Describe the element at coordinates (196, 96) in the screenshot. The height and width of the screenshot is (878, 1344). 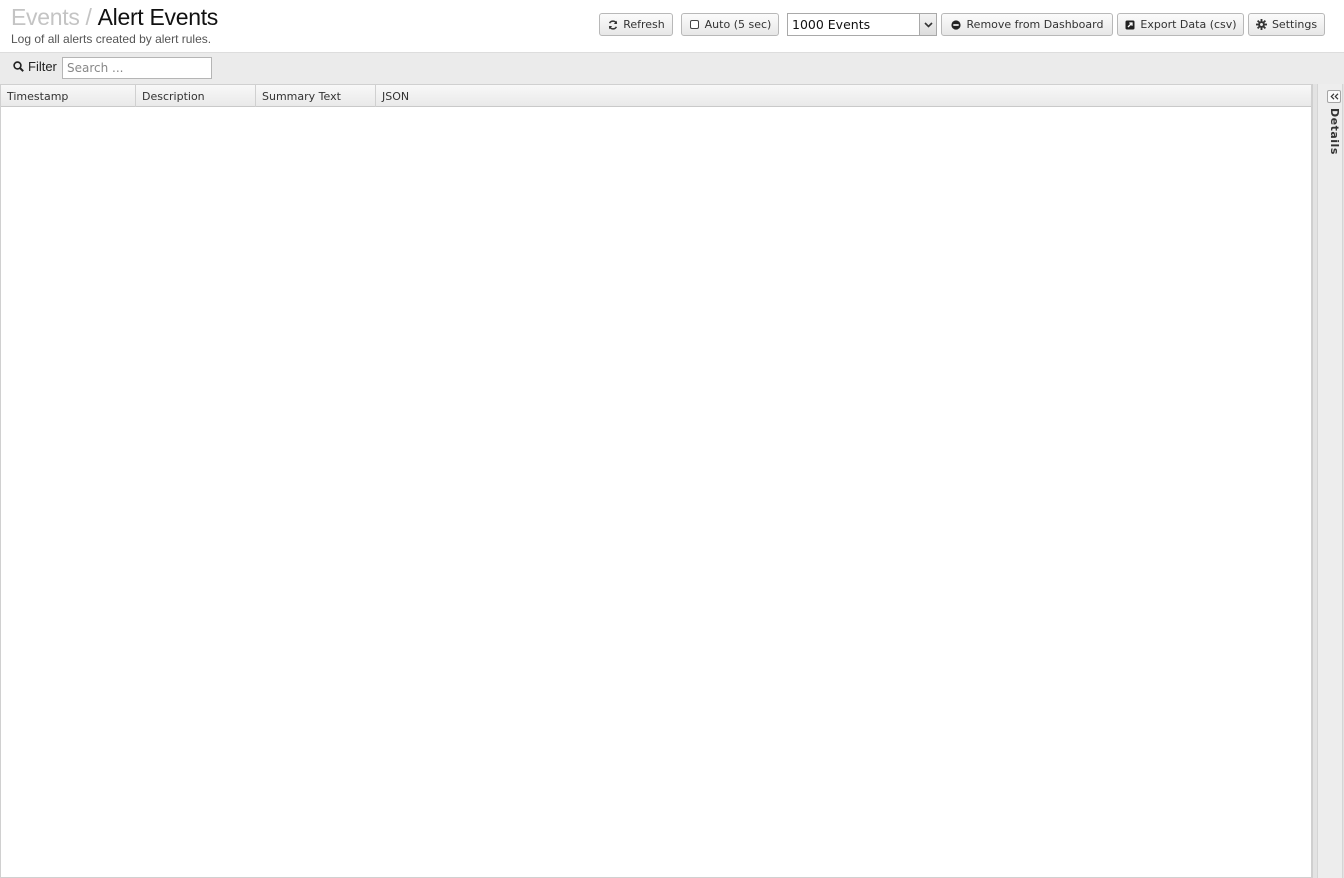
I see `column-header-description: Description` at that location.